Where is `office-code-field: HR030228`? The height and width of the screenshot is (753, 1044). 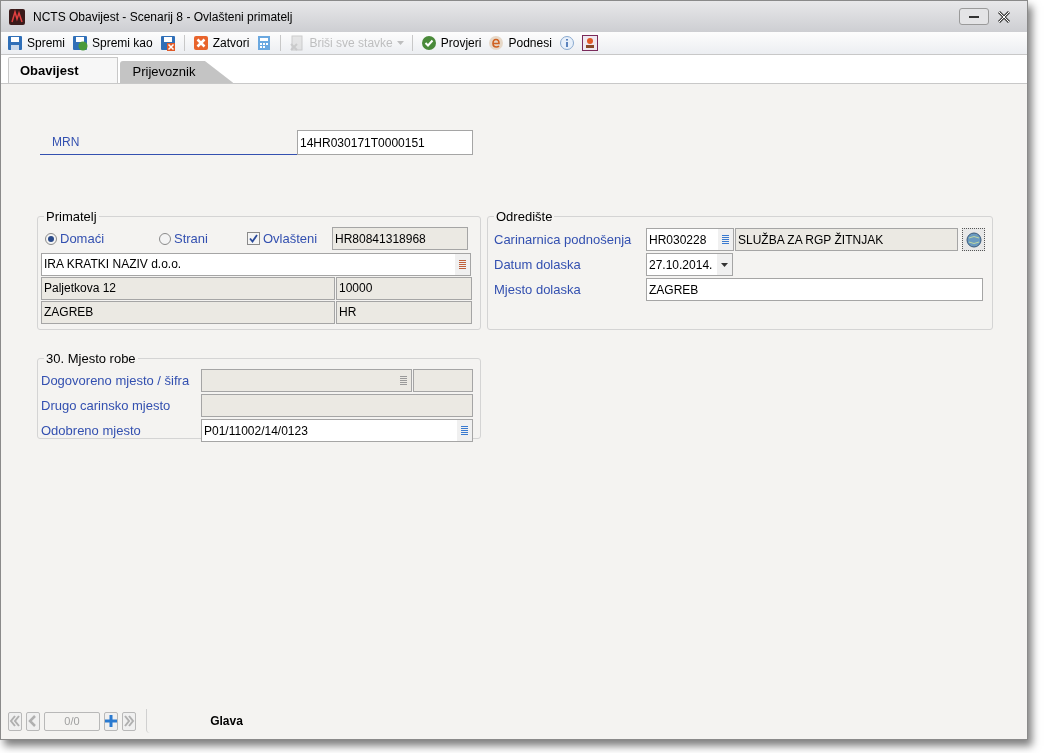 office-code-field: HR030228 is located at coordinates (690, 239).